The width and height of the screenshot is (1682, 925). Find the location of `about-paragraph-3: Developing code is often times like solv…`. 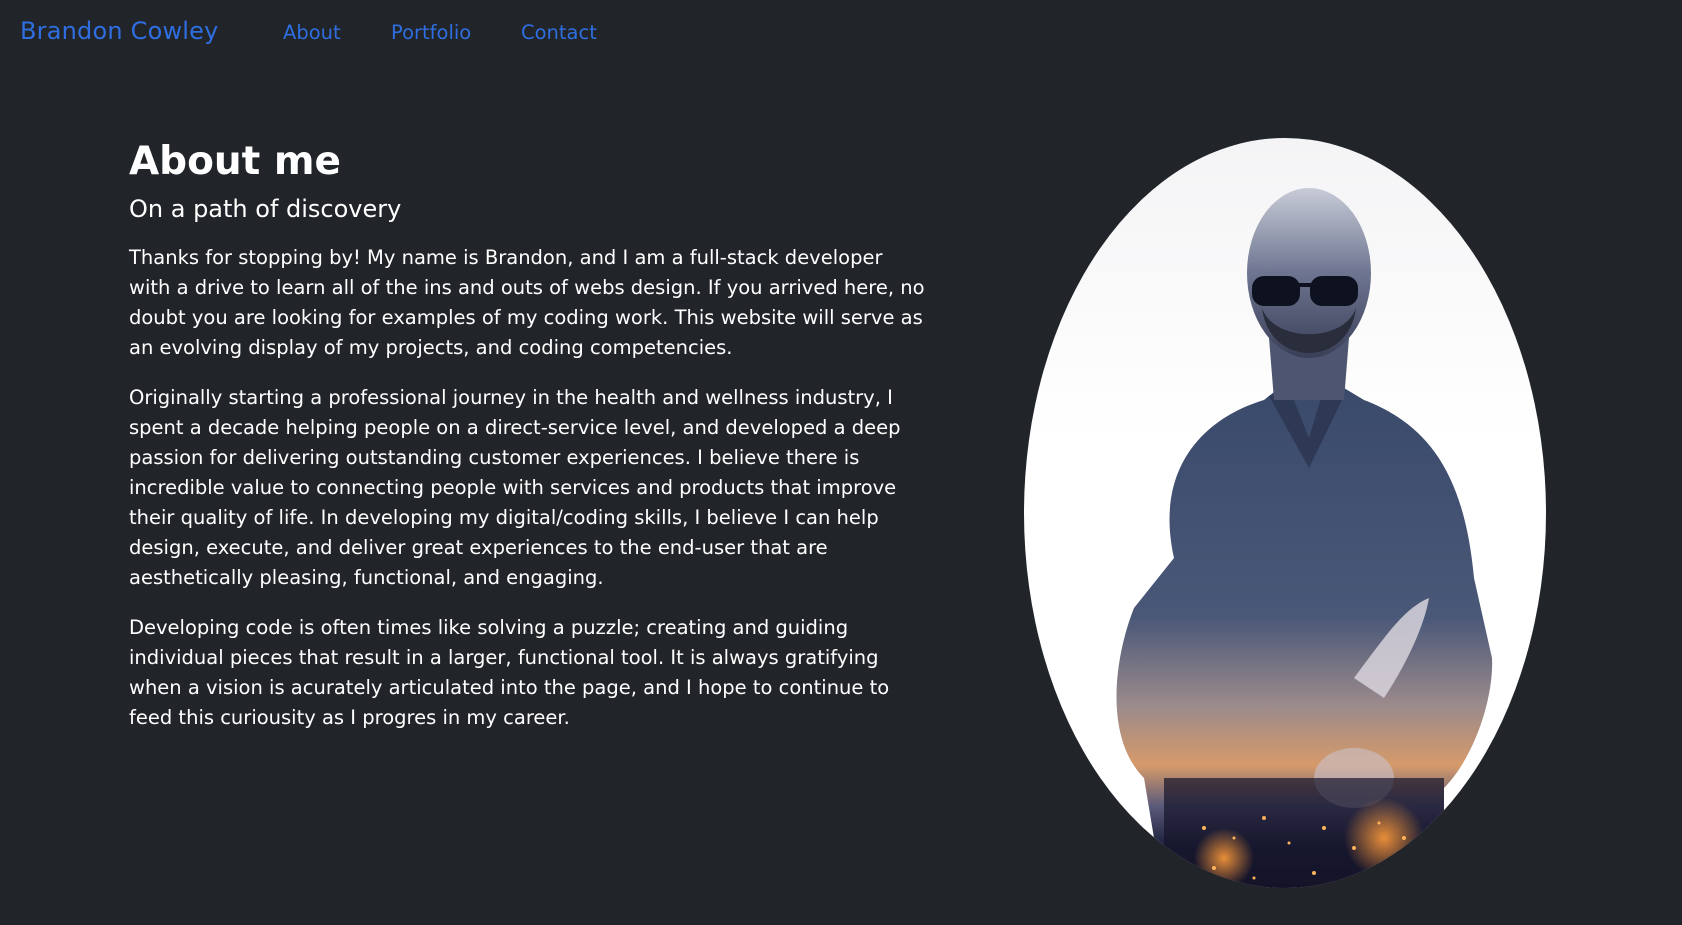

about-paragraph-3: Developing code is often times like solv… is located at coordinates (509, 672).